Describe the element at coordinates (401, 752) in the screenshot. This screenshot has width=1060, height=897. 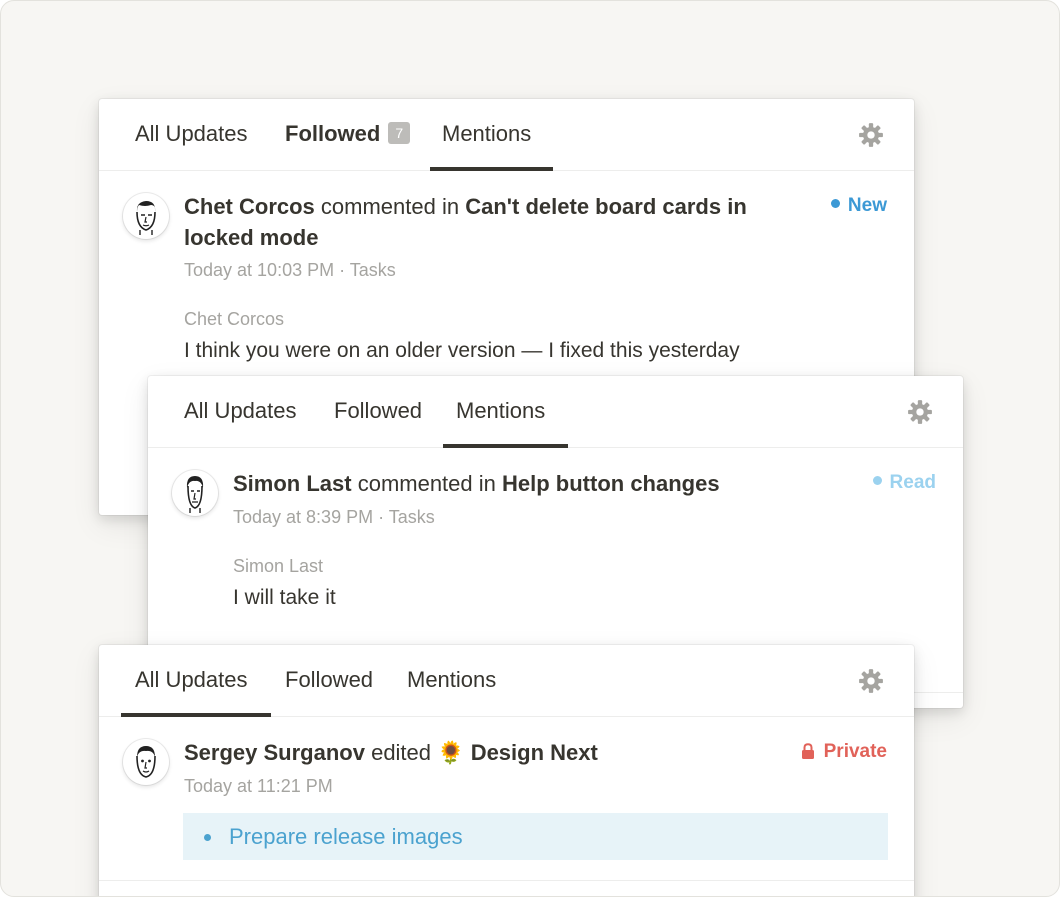
I see `action-verb: edited` at that location.